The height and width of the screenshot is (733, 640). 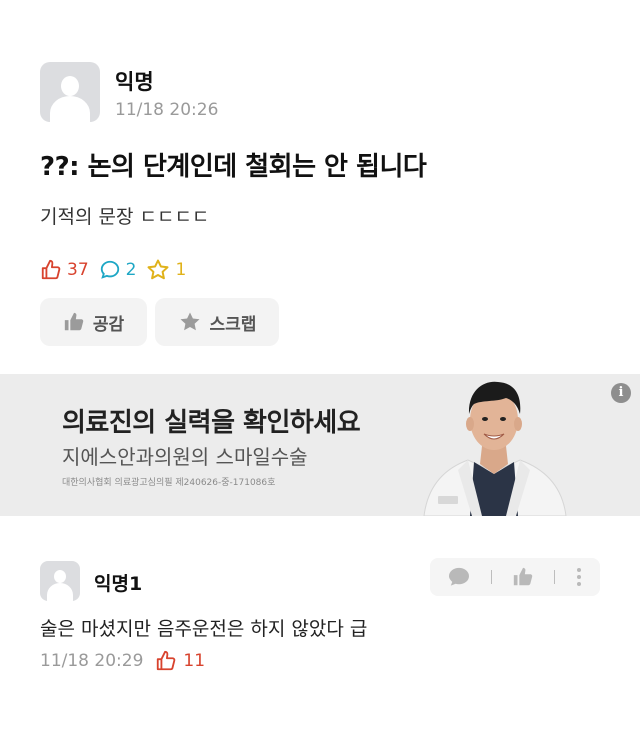 I want to click on more-vertical-icon, so click(x=579, y=577).